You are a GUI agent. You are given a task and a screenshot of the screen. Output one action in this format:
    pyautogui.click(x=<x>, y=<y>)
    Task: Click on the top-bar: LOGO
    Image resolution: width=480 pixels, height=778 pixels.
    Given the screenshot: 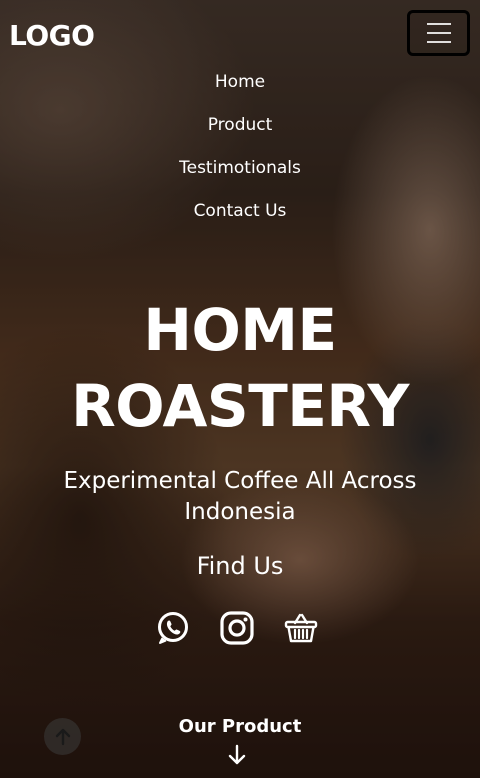 What is the action you would take?
    pyautogui.click(x=240, y=35)
    